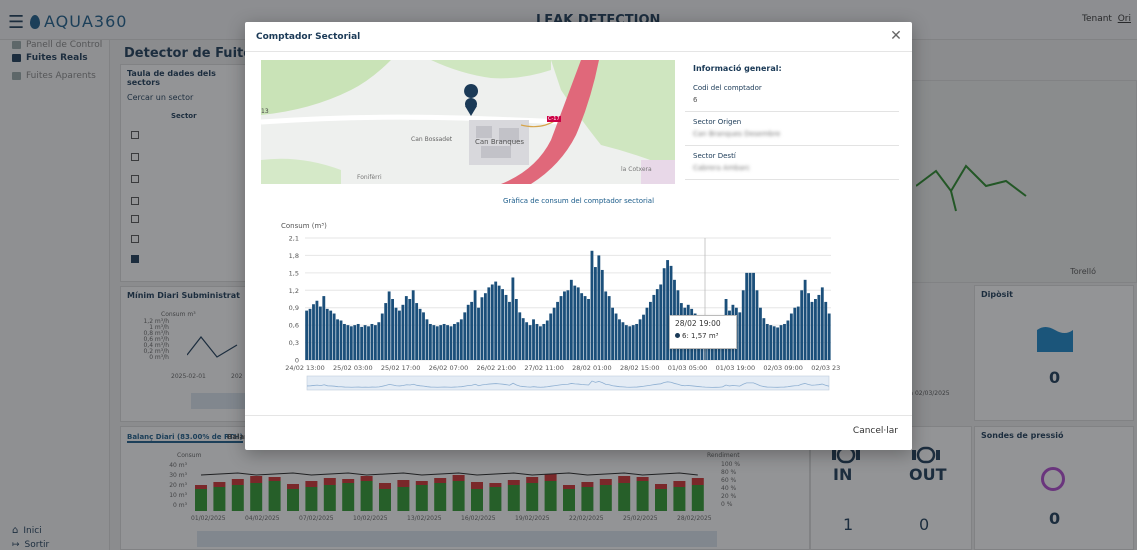 The height and width of the screenshot is (550, 1137). What do you see at coordinates (554, 119) in the screenshot?
I see `road-label: C-17` at bounding box center [554, 119].